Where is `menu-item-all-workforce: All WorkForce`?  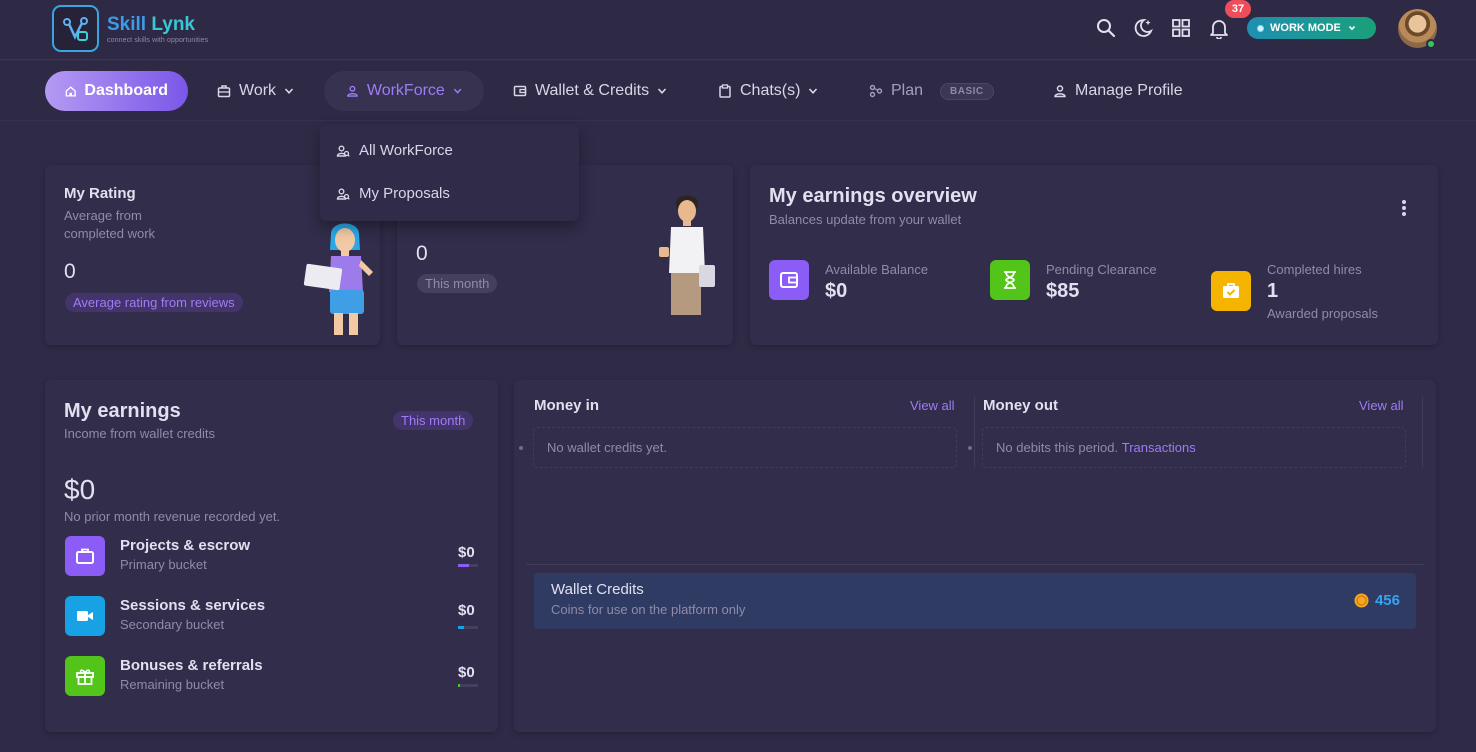
menu-item-all-workforce: All WorkForce is located at coordinates (394, 150).